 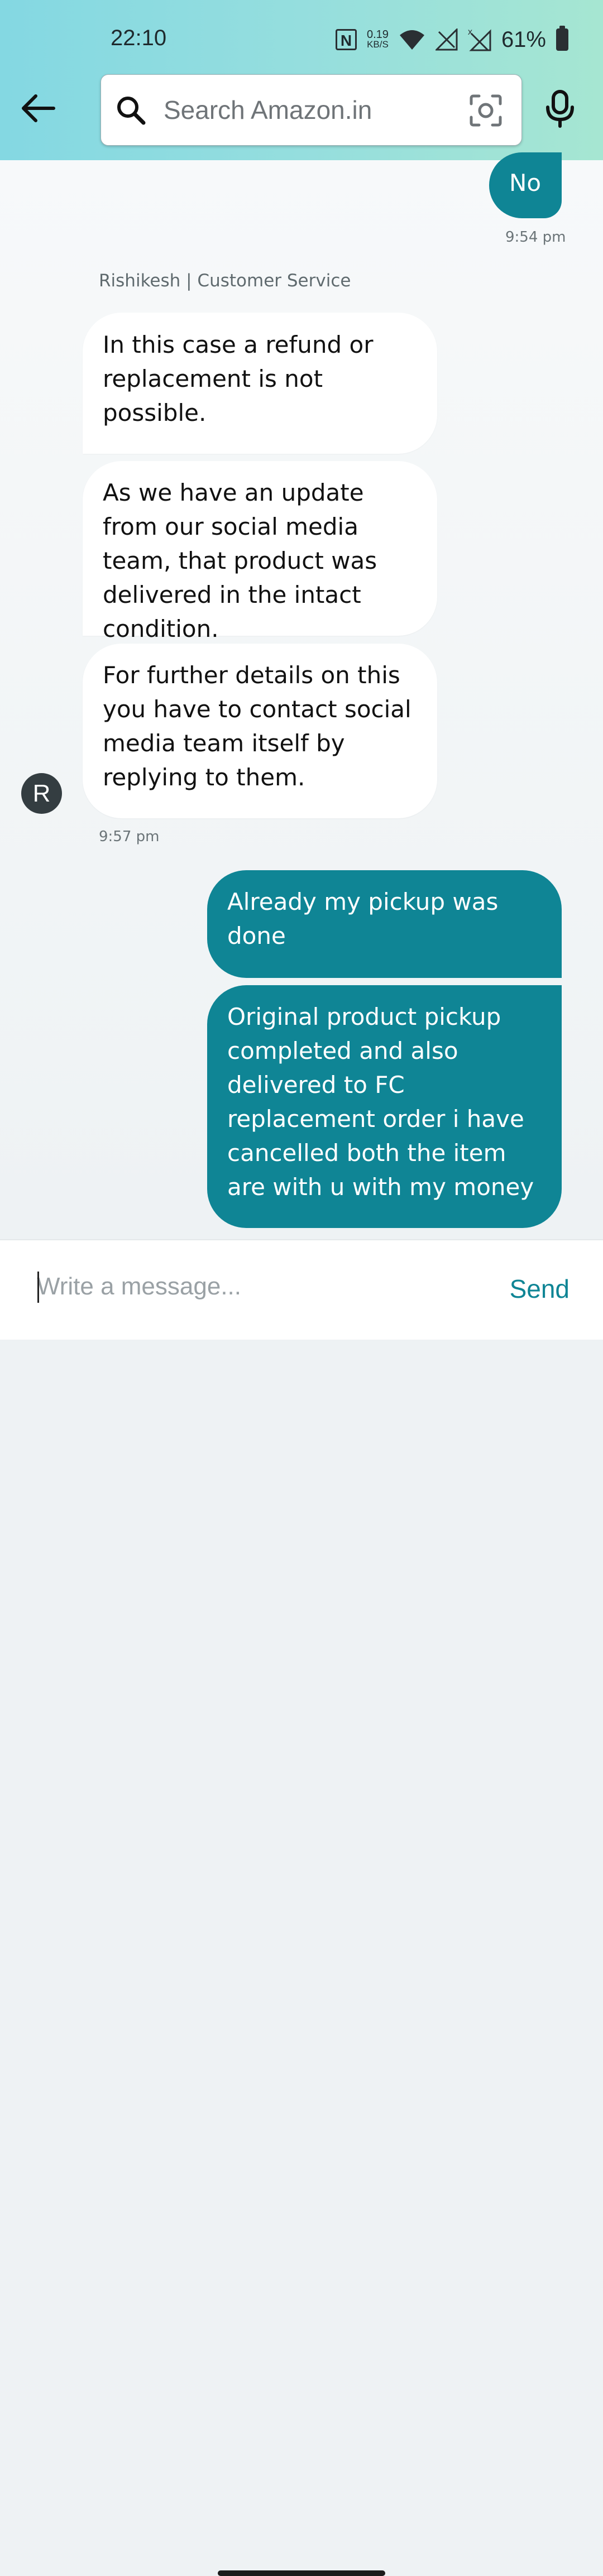 What do you see at coordinates (41, 793) in the screenshot?
I see `agent-avatar: R` at bounding box center [41, 793].